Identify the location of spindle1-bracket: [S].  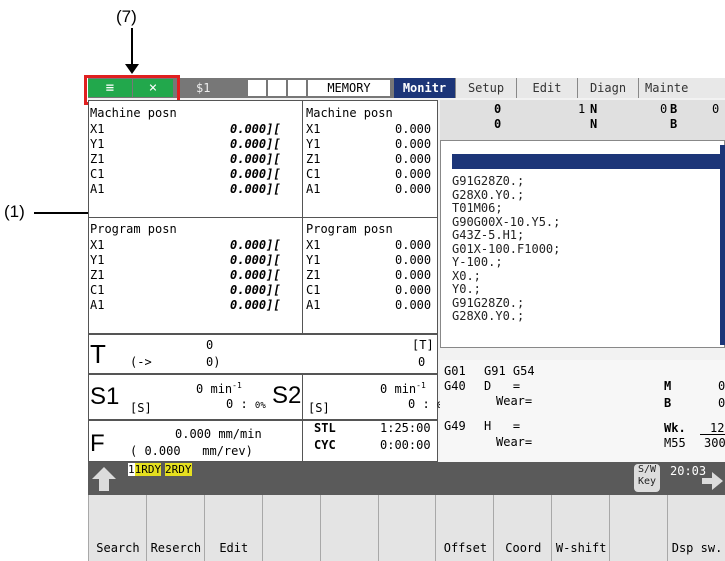
(141, 408).